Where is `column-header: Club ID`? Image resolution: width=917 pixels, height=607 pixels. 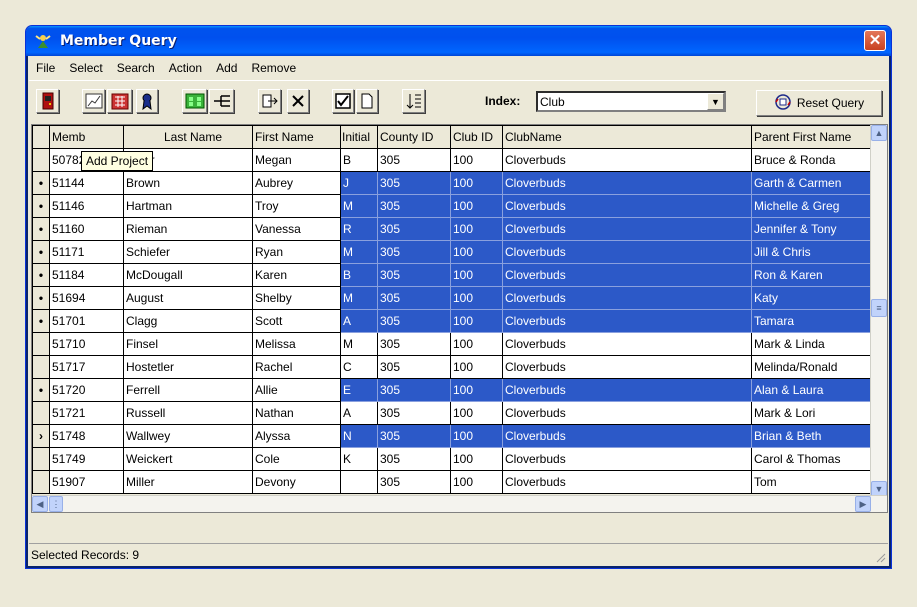
column-header: Club ID is located at coordinates (476, 137).